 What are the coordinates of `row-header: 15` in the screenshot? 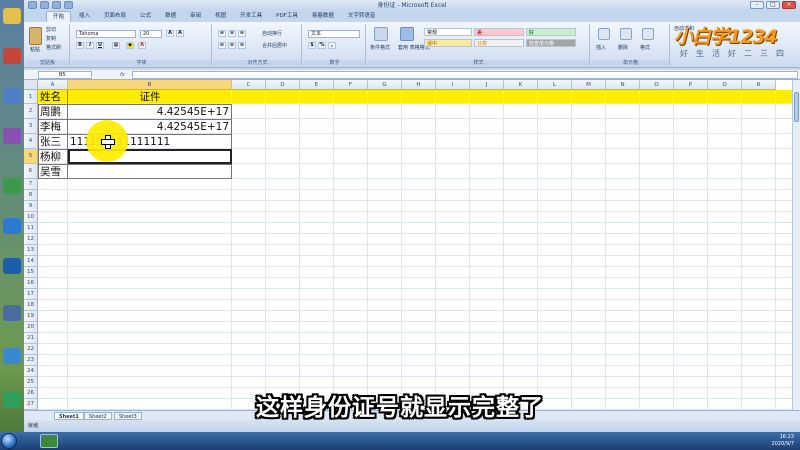 It's located at (31, 272).